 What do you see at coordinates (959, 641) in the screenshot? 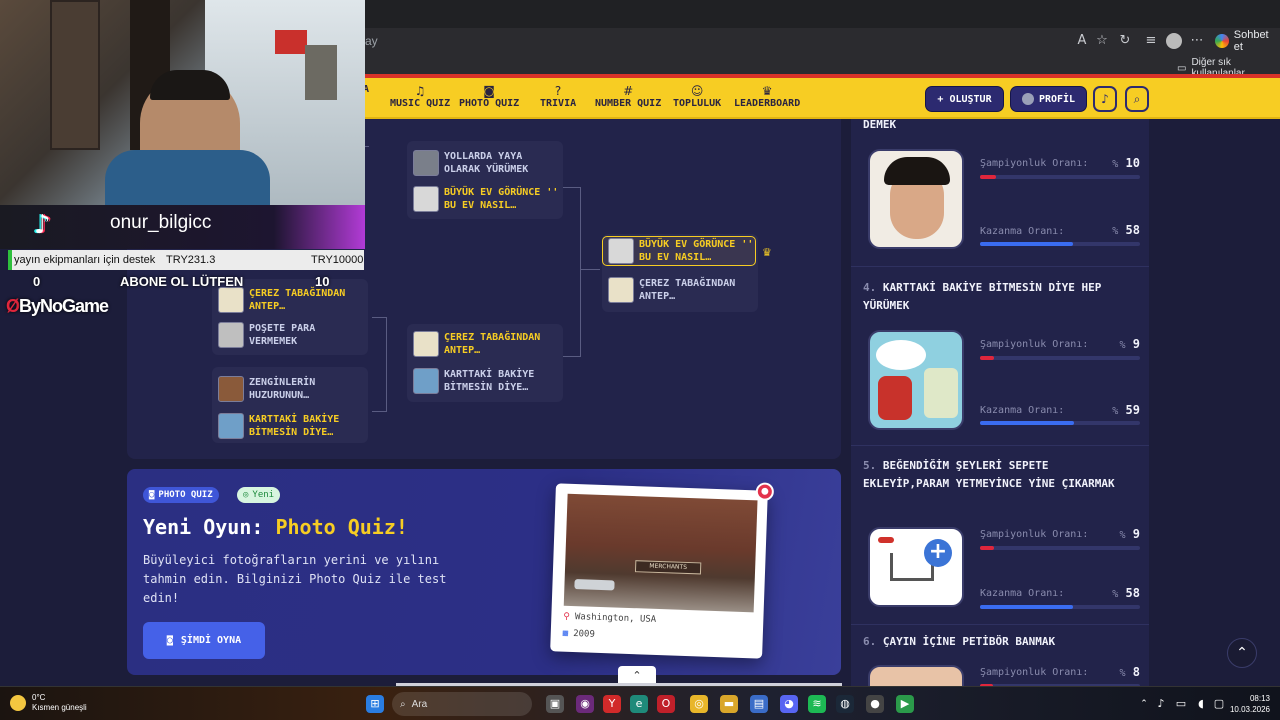
I see `leaderboard-entry-title: 6. ÇAYIN İÇİNE PETİBÖR BANMAK` at bounding box center [959, 641].